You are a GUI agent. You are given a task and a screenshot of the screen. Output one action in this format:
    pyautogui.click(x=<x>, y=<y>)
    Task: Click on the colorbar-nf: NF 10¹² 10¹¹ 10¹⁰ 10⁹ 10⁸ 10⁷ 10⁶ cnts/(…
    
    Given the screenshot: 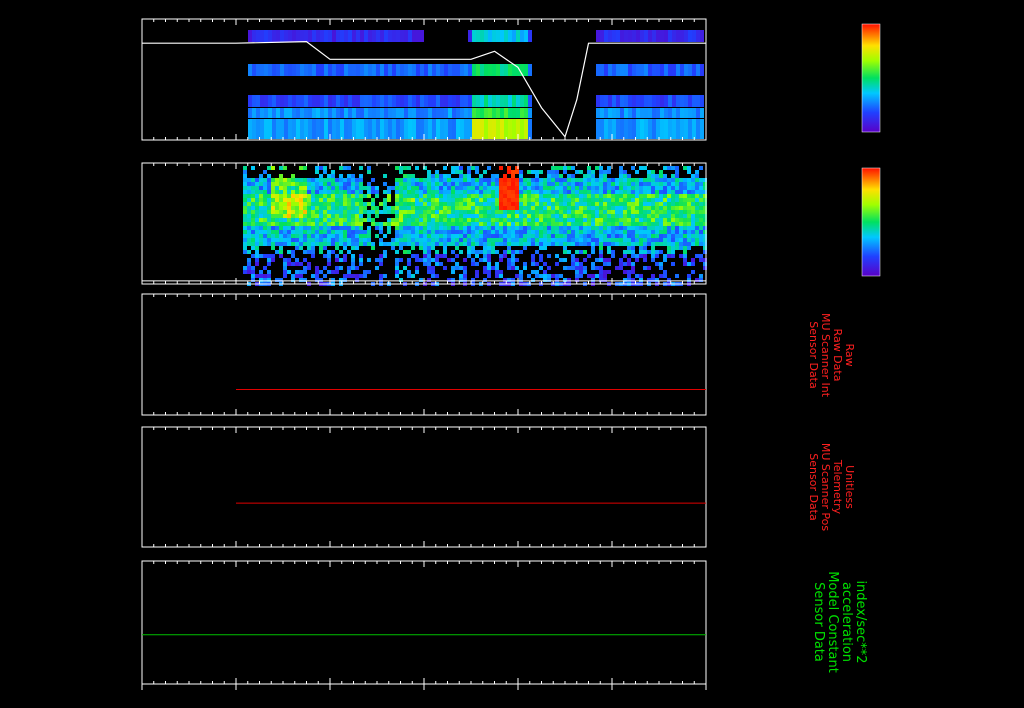 What is the action you would take?
    pyautogui.click(x=894, y=74)
    